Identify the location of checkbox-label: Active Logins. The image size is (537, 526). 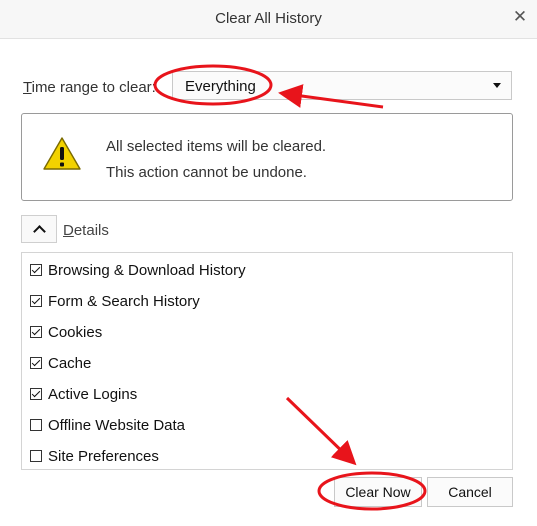
(93, 394).